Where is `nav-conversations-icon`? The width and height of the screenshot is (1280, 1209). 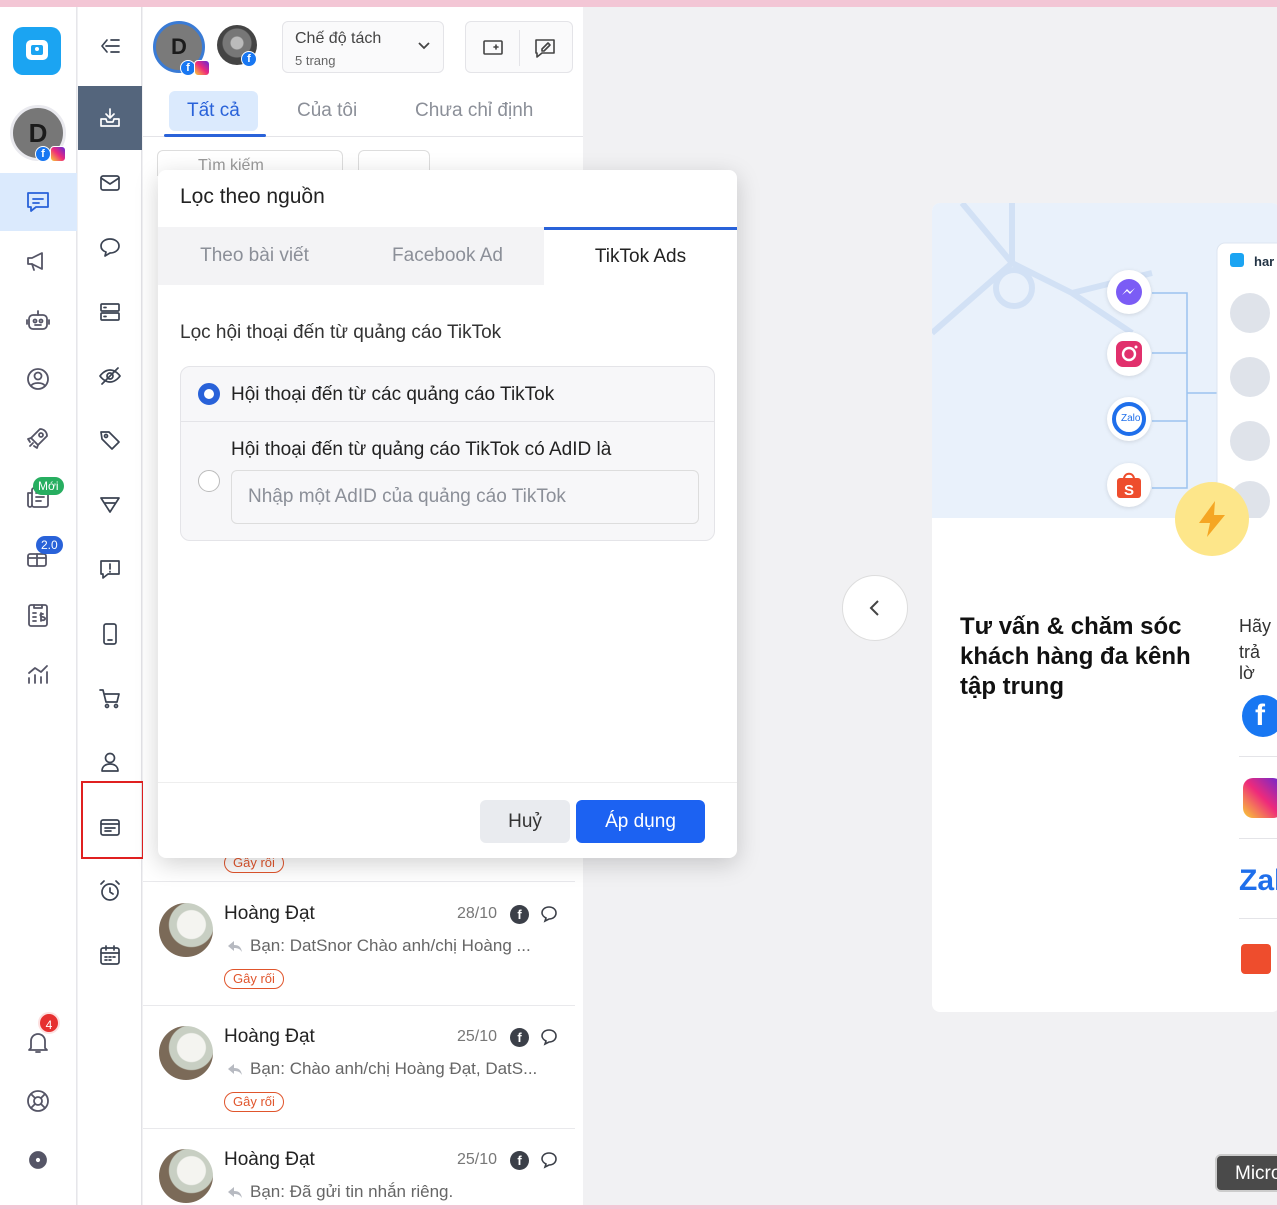
nav-conversations-icon is located at coordinates (38, 202).